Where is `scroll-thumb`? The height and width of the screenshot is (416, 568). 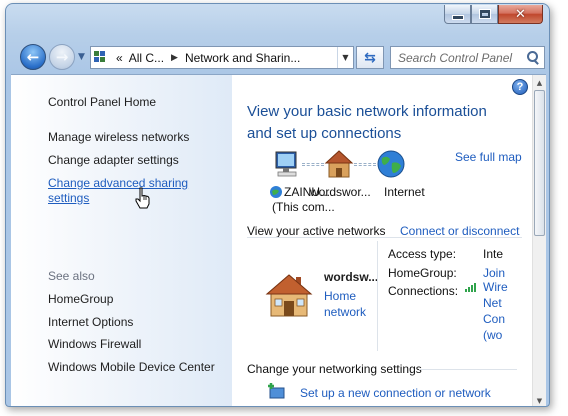 scroll-thumb is located at coordinates (539, 163).